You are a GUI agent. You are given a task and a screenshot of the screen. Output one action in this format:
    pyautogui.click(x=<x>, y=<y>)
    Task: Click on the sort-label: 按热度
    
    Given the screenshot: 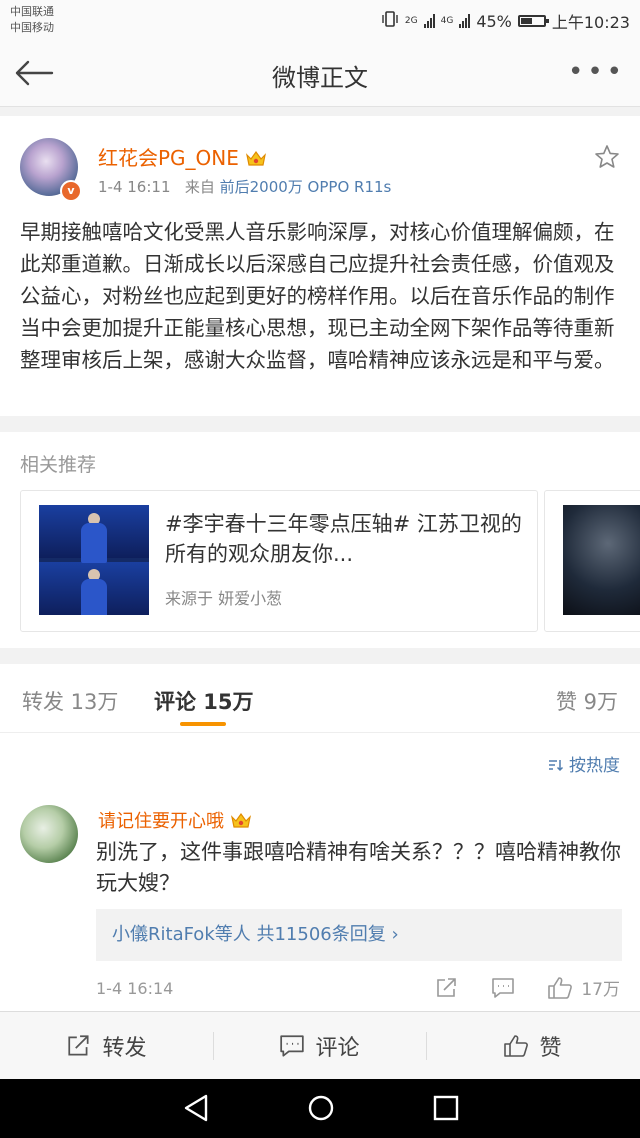 What is the action you would take?
    pyautogui.click(x=594, y=766)
    